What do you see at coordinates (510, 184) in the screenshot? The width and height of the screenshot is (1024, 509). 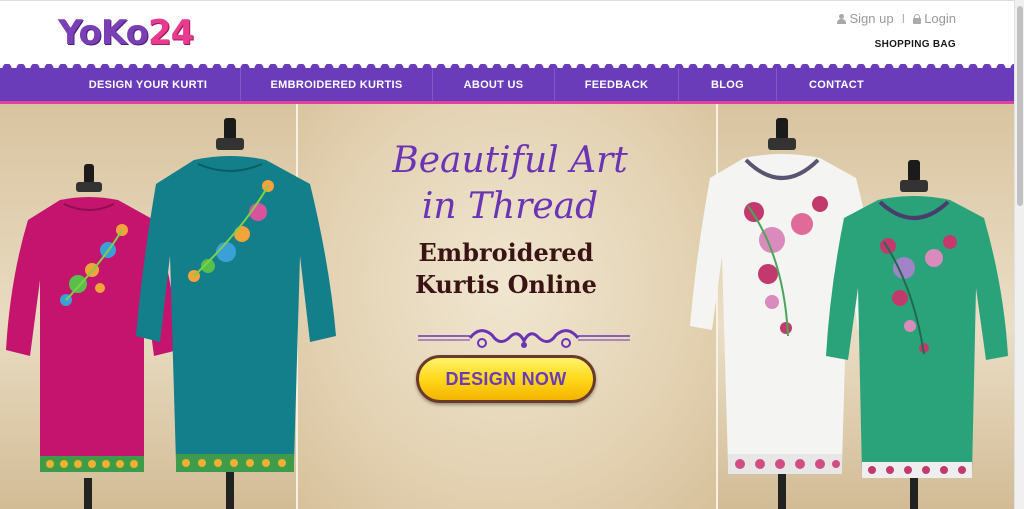 I see `hero-headline: Beautiful Art in Thread` at bounding box center [510, 184].